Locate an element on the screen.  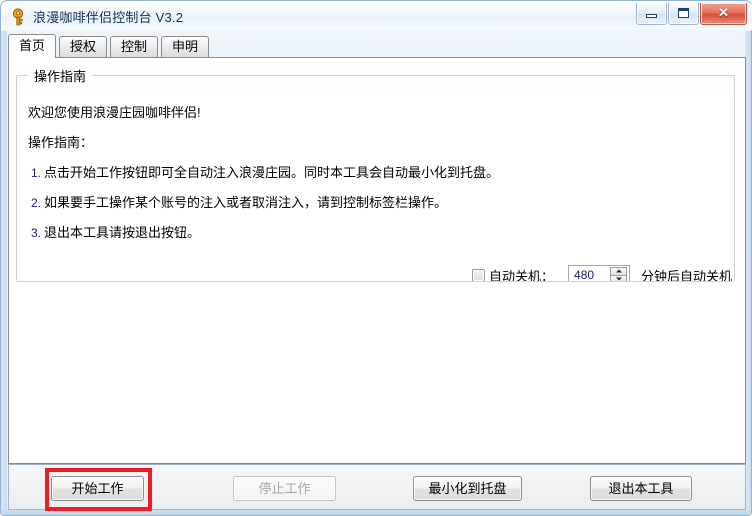
start-work-button: 开始工作 is located at coordinates (97, 488).